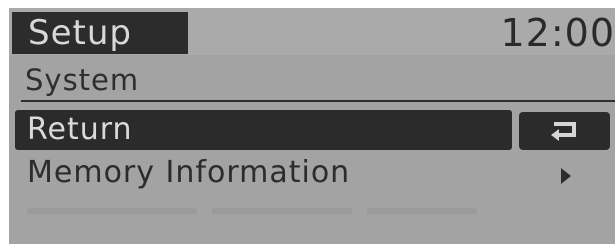 The image size is (615, 244). I want to click on chevron-right-icon, so click(566, 176).